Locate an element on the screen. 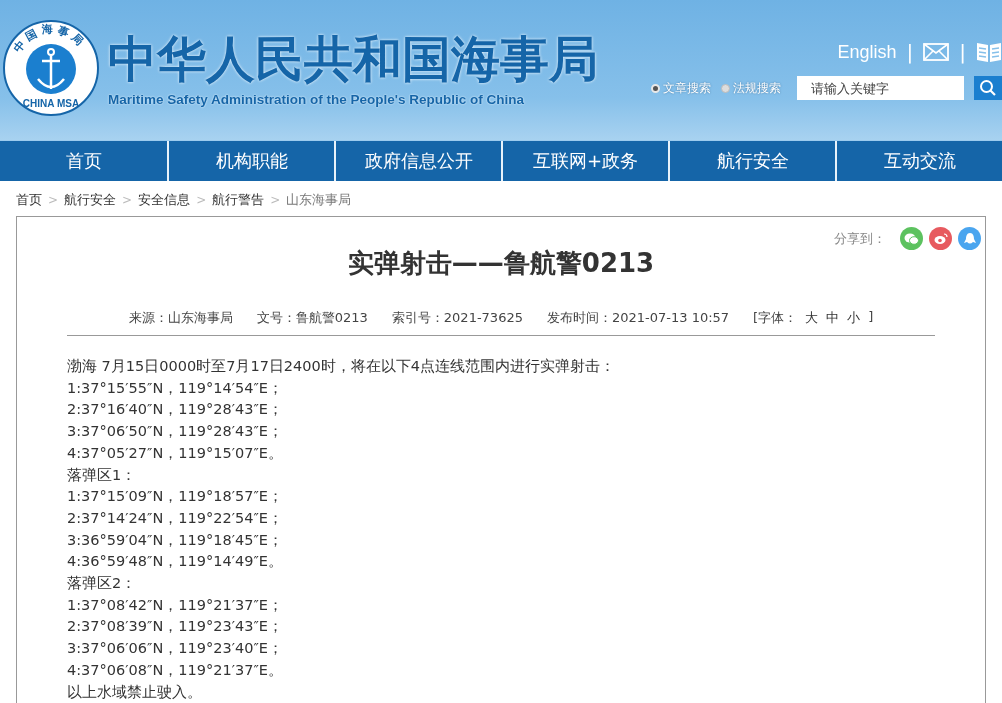 The width and height of the screenshot is (1002, 703). body-text: 2:37°14′24″N，119°22′54″E； is located at coordinates (175, 518).